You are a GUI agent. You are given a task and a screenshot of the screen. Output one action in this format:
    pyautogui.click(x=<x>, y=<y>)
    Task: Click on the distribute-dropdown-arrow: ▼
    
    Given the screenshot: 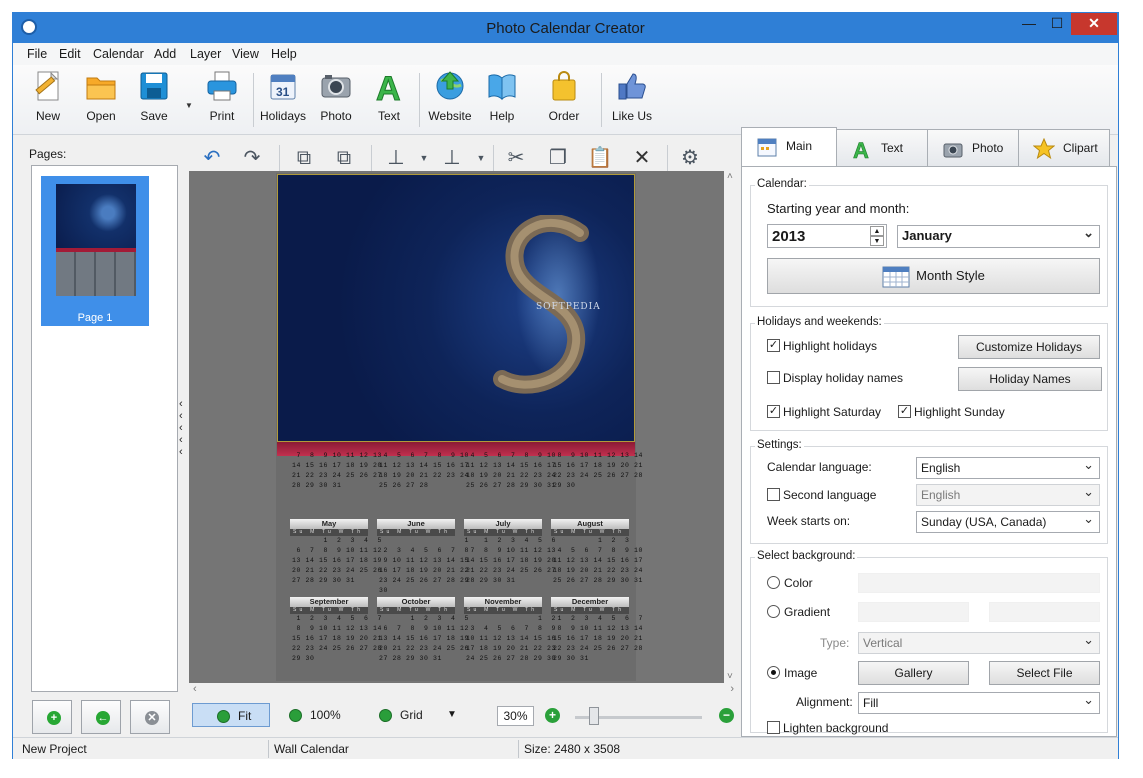 What is the action you would take?
    pyautogui.click(x=481, y=158)
    